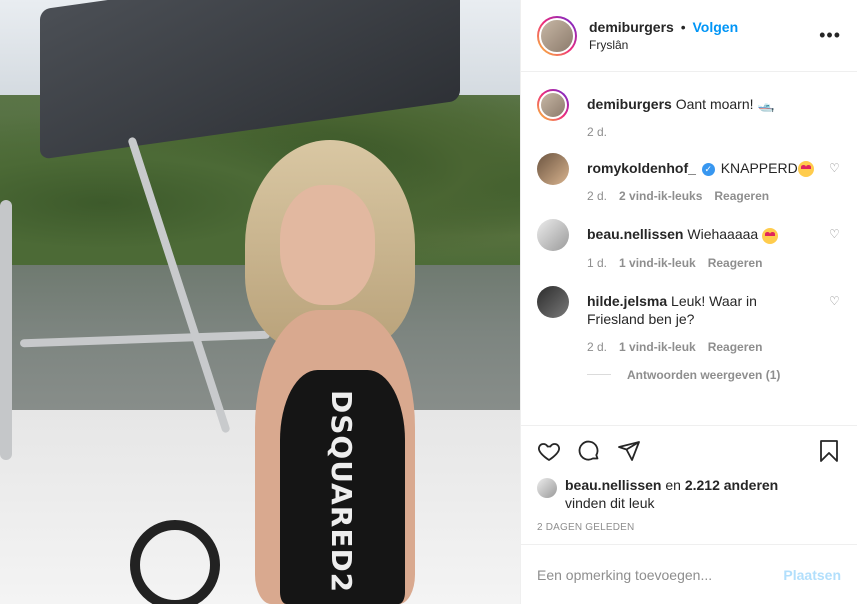  Describe the element at coordinates (597, 132) in the screenshot. I see `caption-time: 2 d.` at that location.